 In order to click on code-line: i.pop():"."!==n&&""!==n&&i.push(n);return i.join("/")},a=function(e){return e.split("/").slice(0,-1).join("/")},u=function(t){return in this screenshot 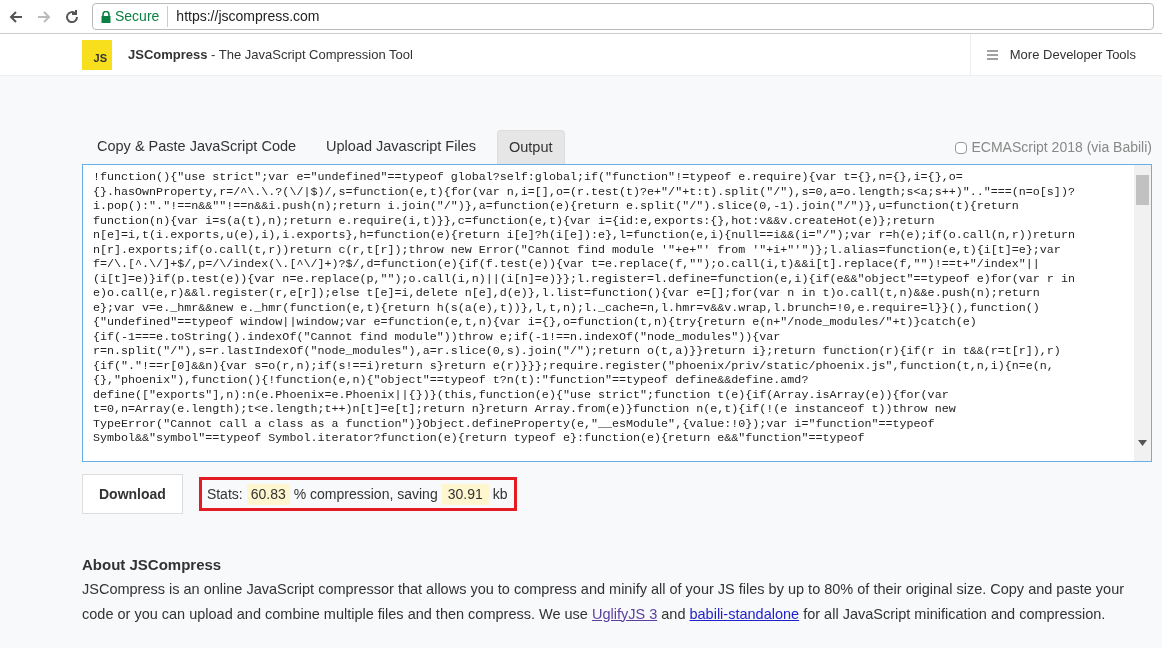, I will do `click(556, 206)`.